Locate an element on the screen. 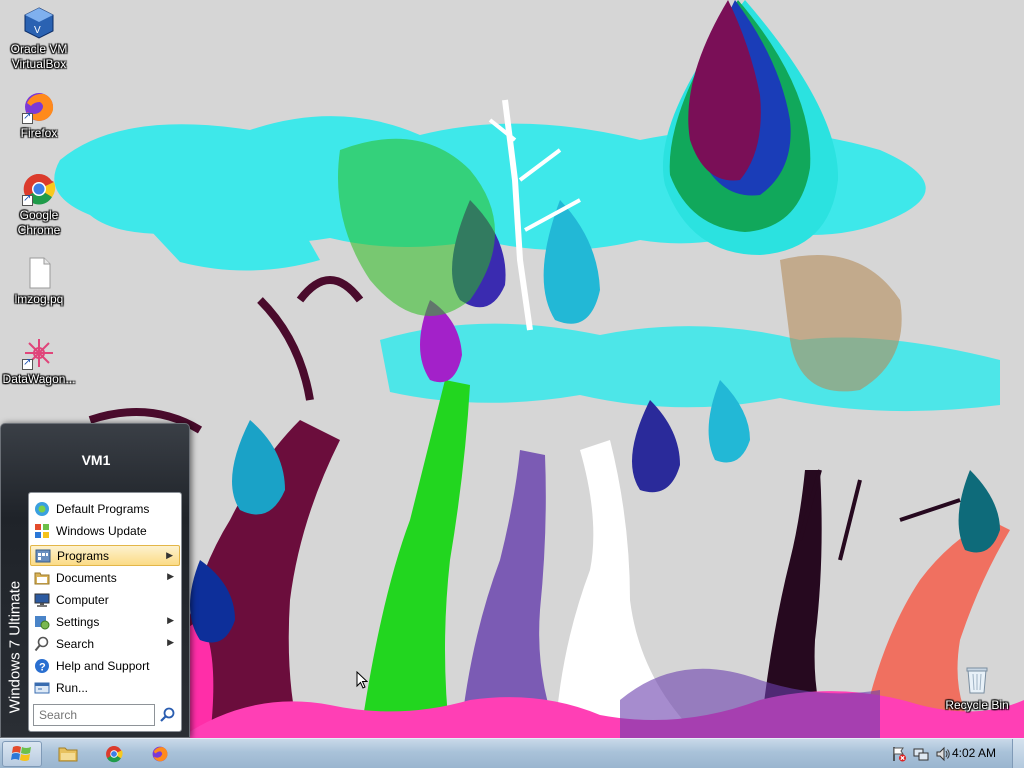 This screenshot has width=1024, height=768. desktop-icon-label: Oracle VM VirtualBox is located at coordinates (39, 56).